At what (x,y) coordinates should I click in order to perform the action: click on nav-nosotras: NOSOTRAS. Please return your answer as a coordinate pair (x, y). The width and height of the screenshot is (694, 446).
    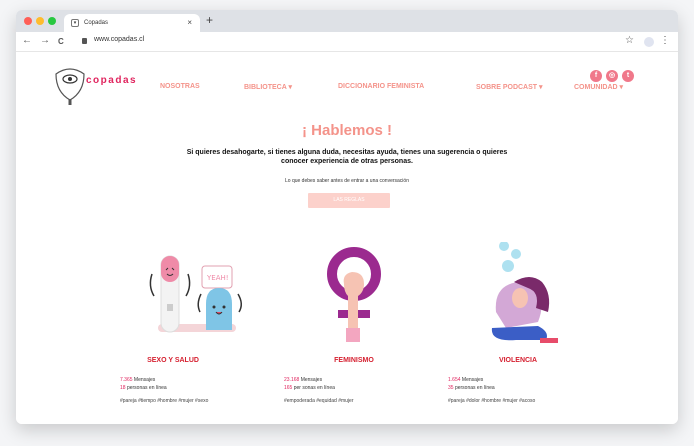
    Looking at the image, I should click on (180, 86).